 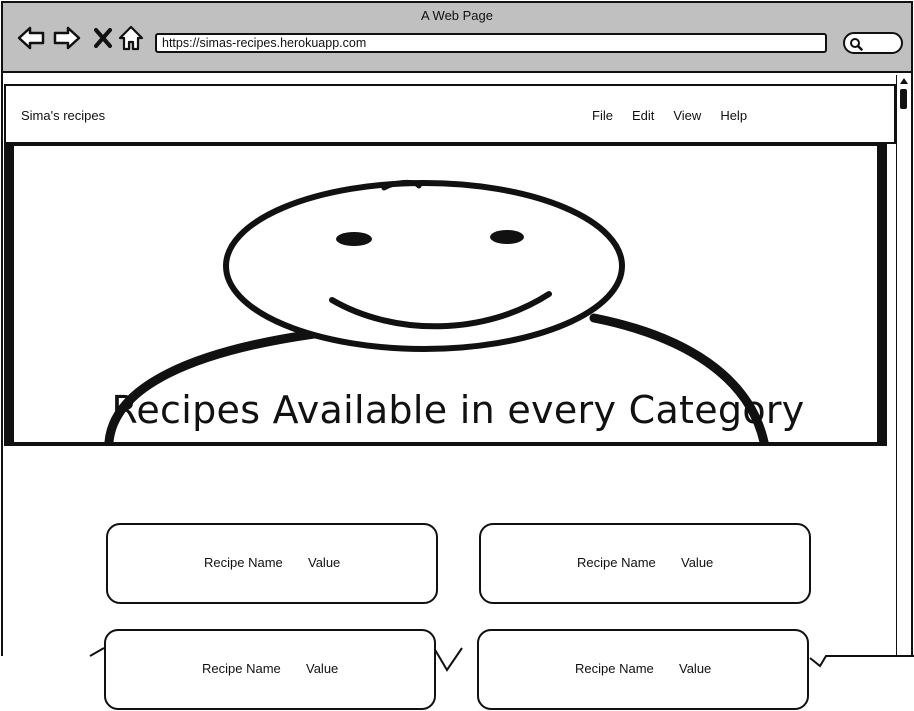 I want to click on close-icon, so click(x=103, y=38).